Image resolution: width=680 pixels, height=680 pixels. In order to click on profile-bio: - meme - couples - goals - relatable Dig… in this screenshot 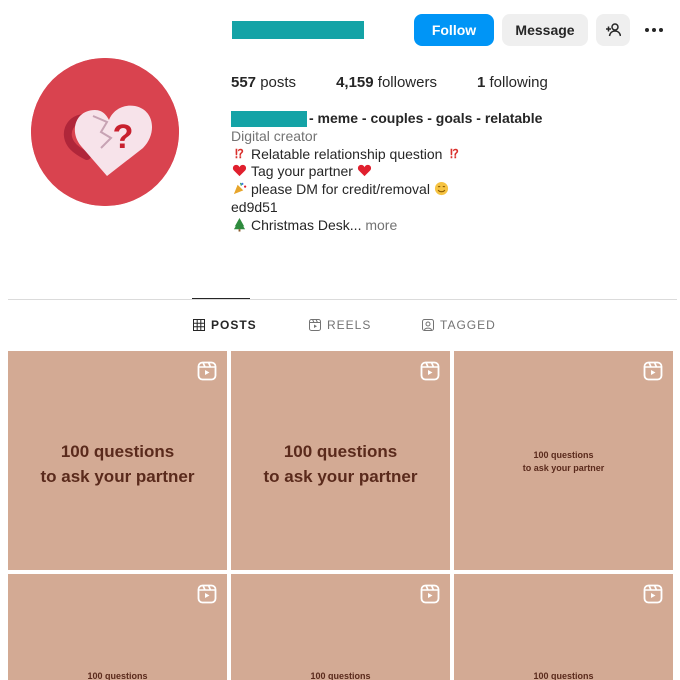, I will do `click(441, 172)`.